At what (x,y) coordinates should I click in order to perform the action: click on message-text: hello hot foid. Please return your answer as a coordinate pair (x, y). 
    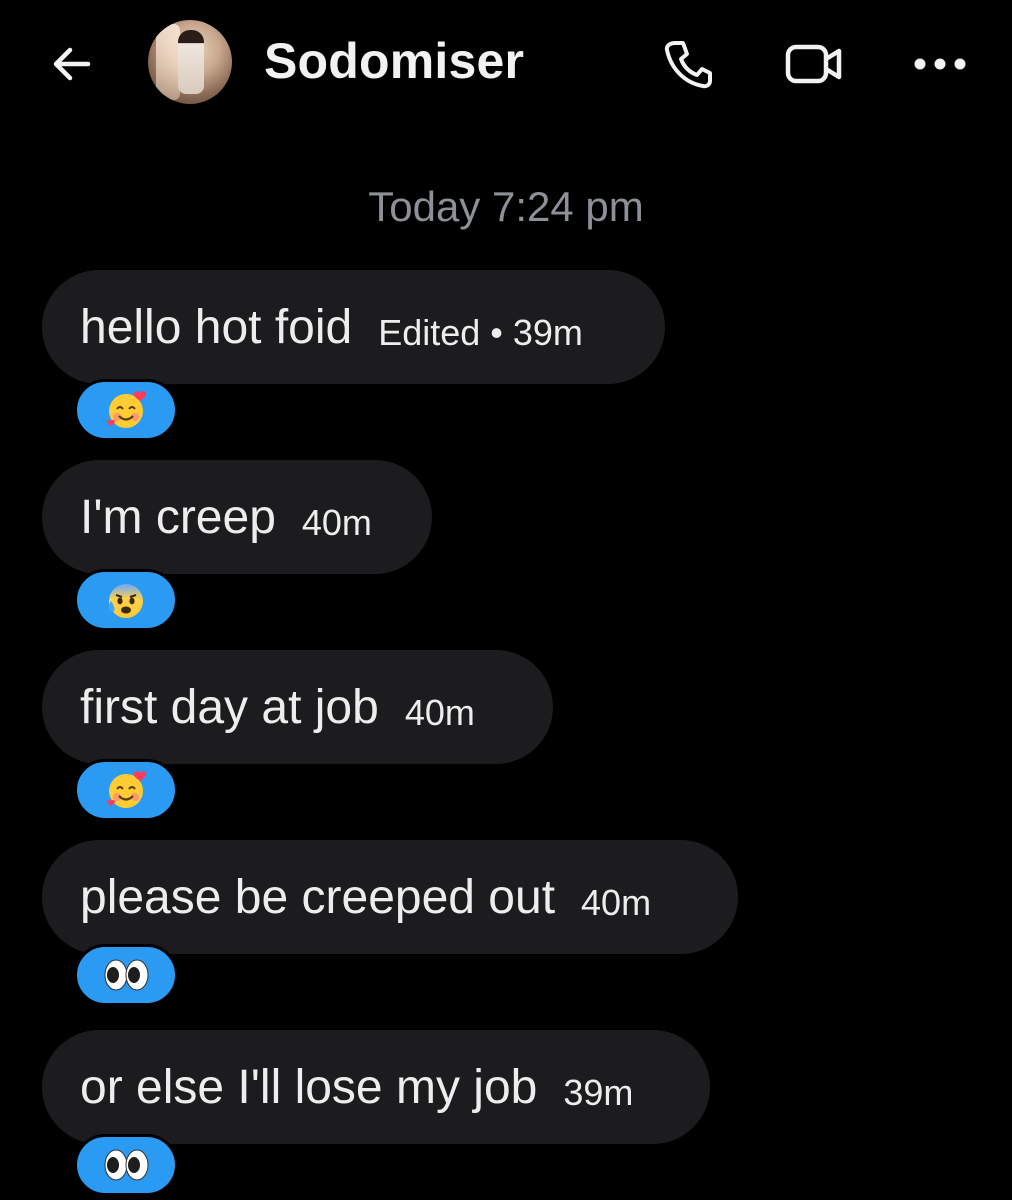
    Looking at the image, I should click on (216, 327).